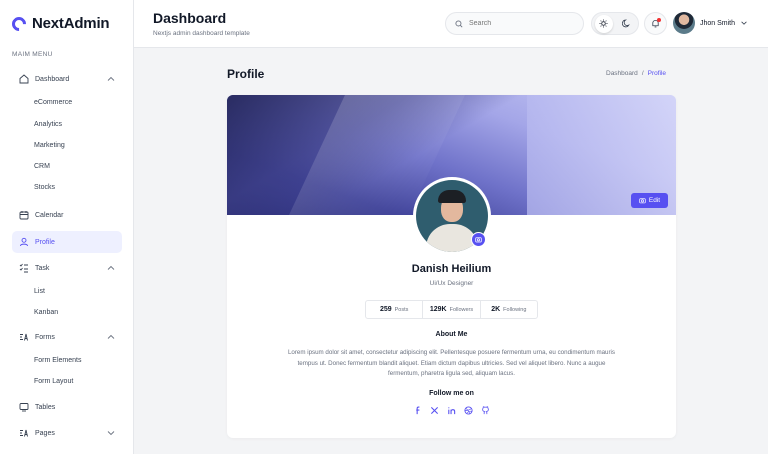 This screenshot has height=454, width=768. I want to click on notification-badge, so click(659, 20).